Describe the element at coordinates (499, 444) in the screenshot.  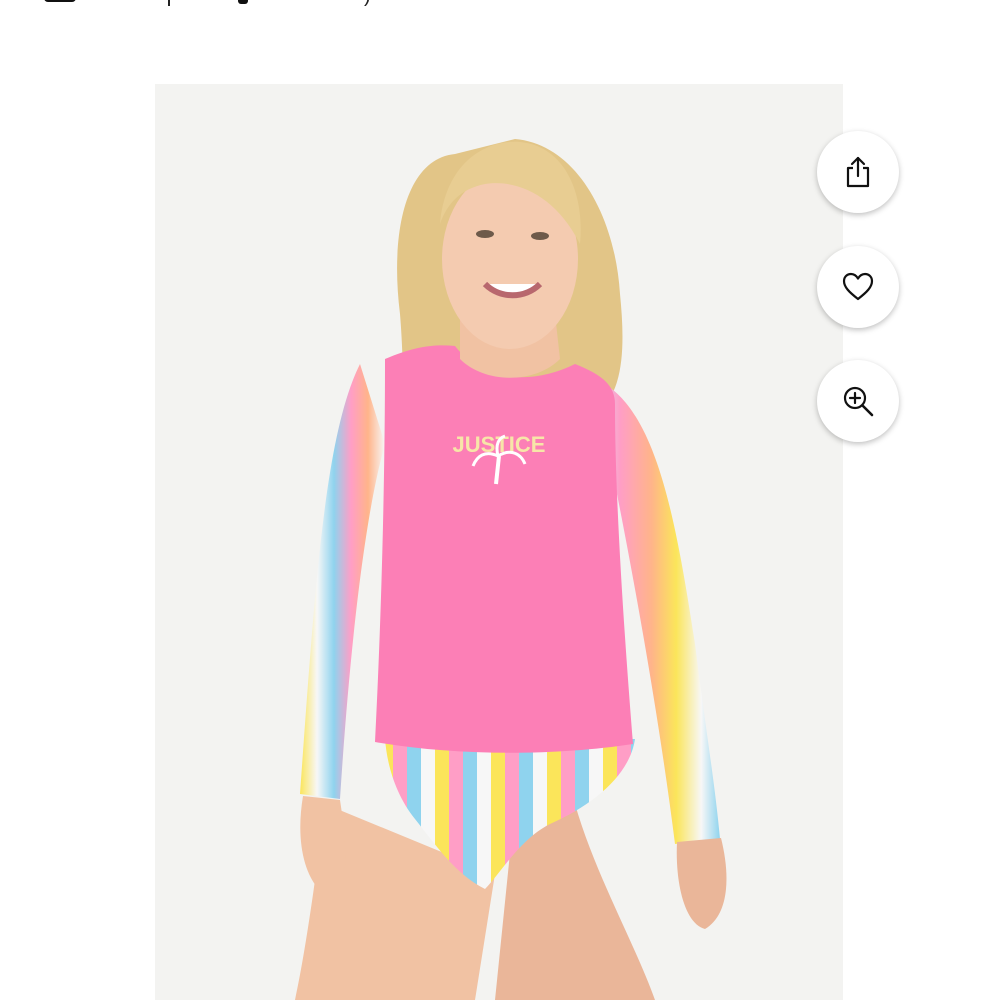
I see `brand-logo-text: JUSTICE` at that location.